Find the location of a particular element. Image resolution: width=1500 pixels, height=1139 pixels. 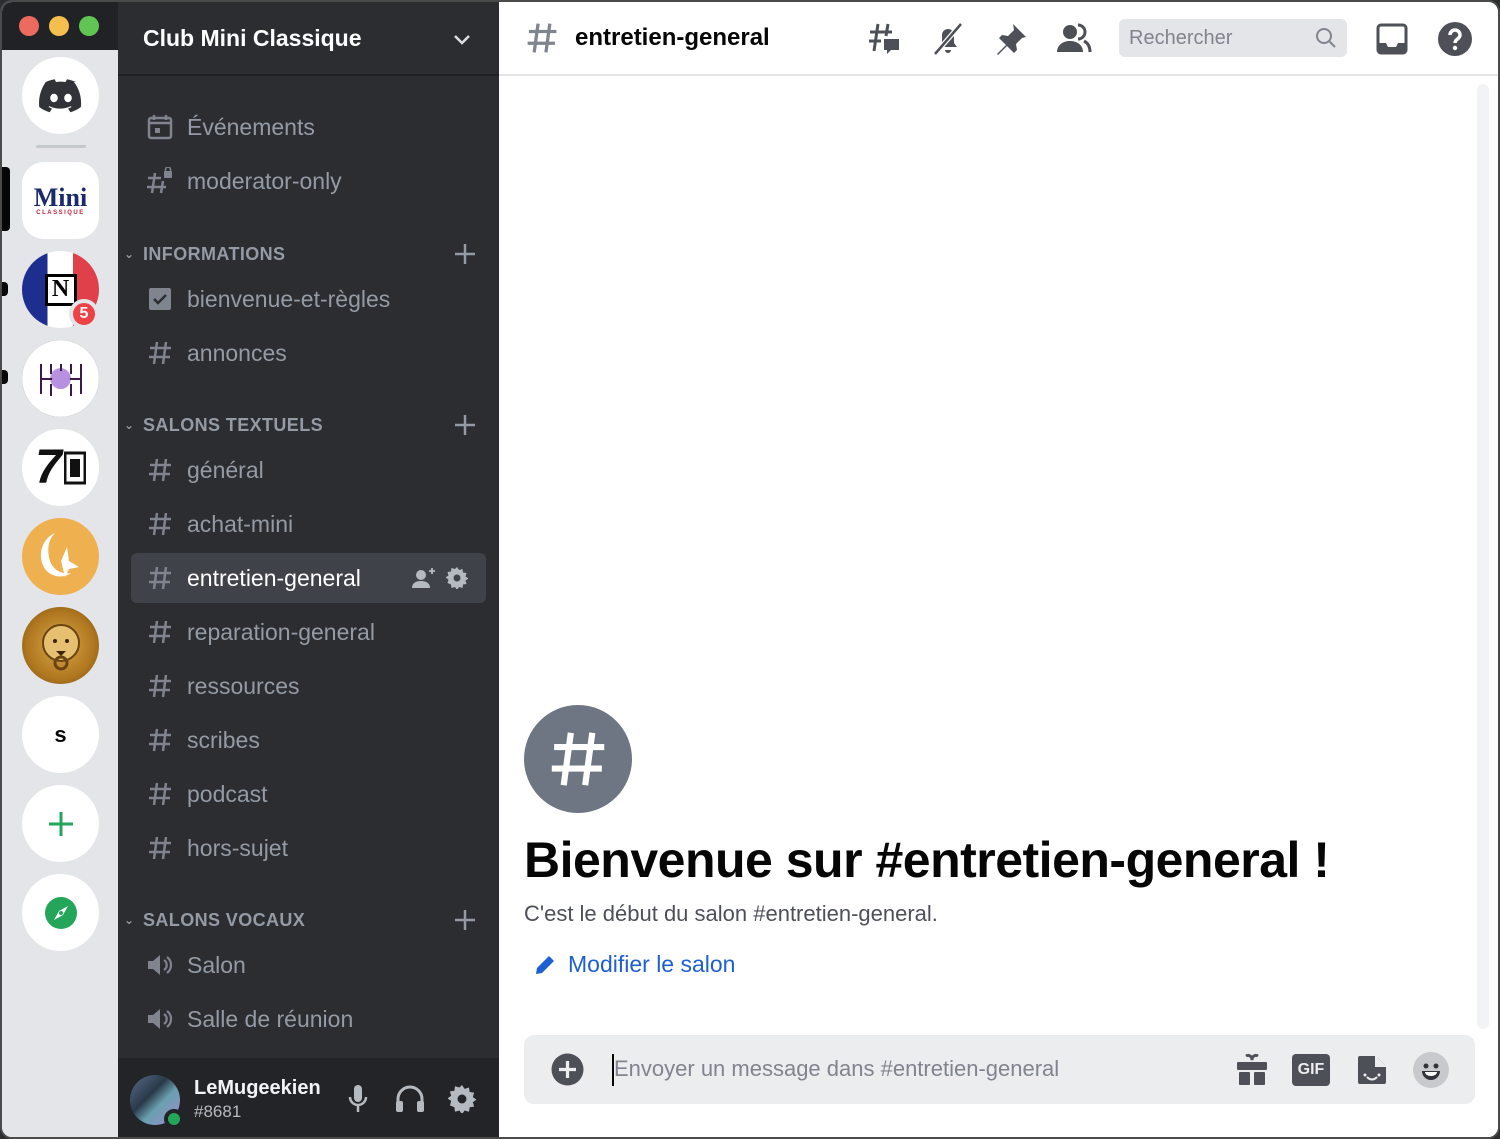

server-grid-ministries is located at coordinates (60, 378).